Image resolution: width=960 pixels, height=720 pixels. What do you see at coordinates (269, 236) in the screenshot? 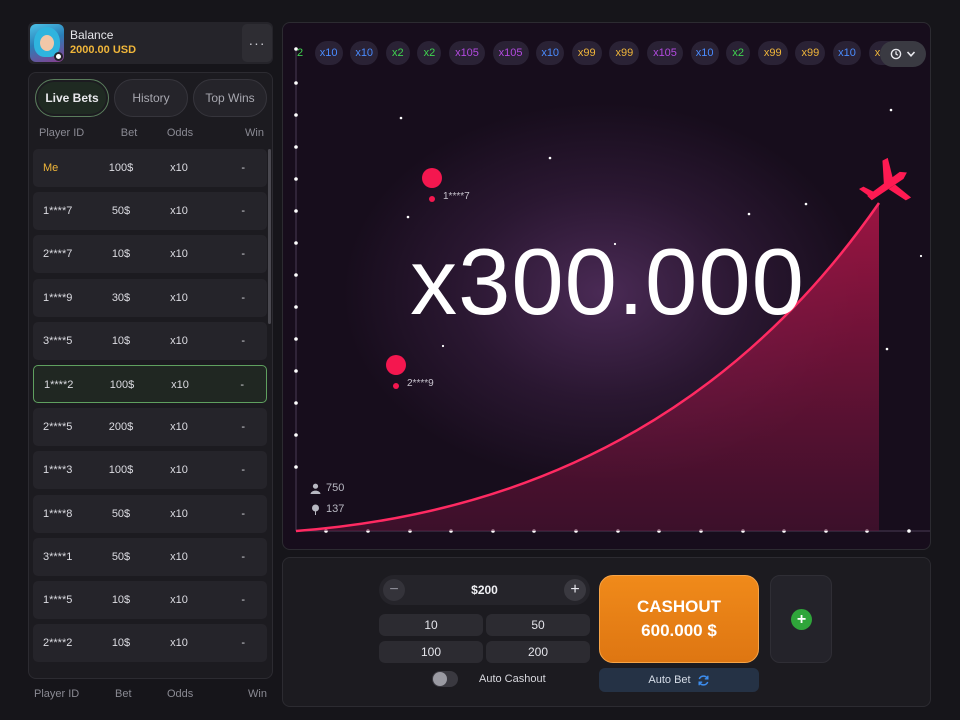
I see `bets-scrollbar` at bounding box center [269, 236].